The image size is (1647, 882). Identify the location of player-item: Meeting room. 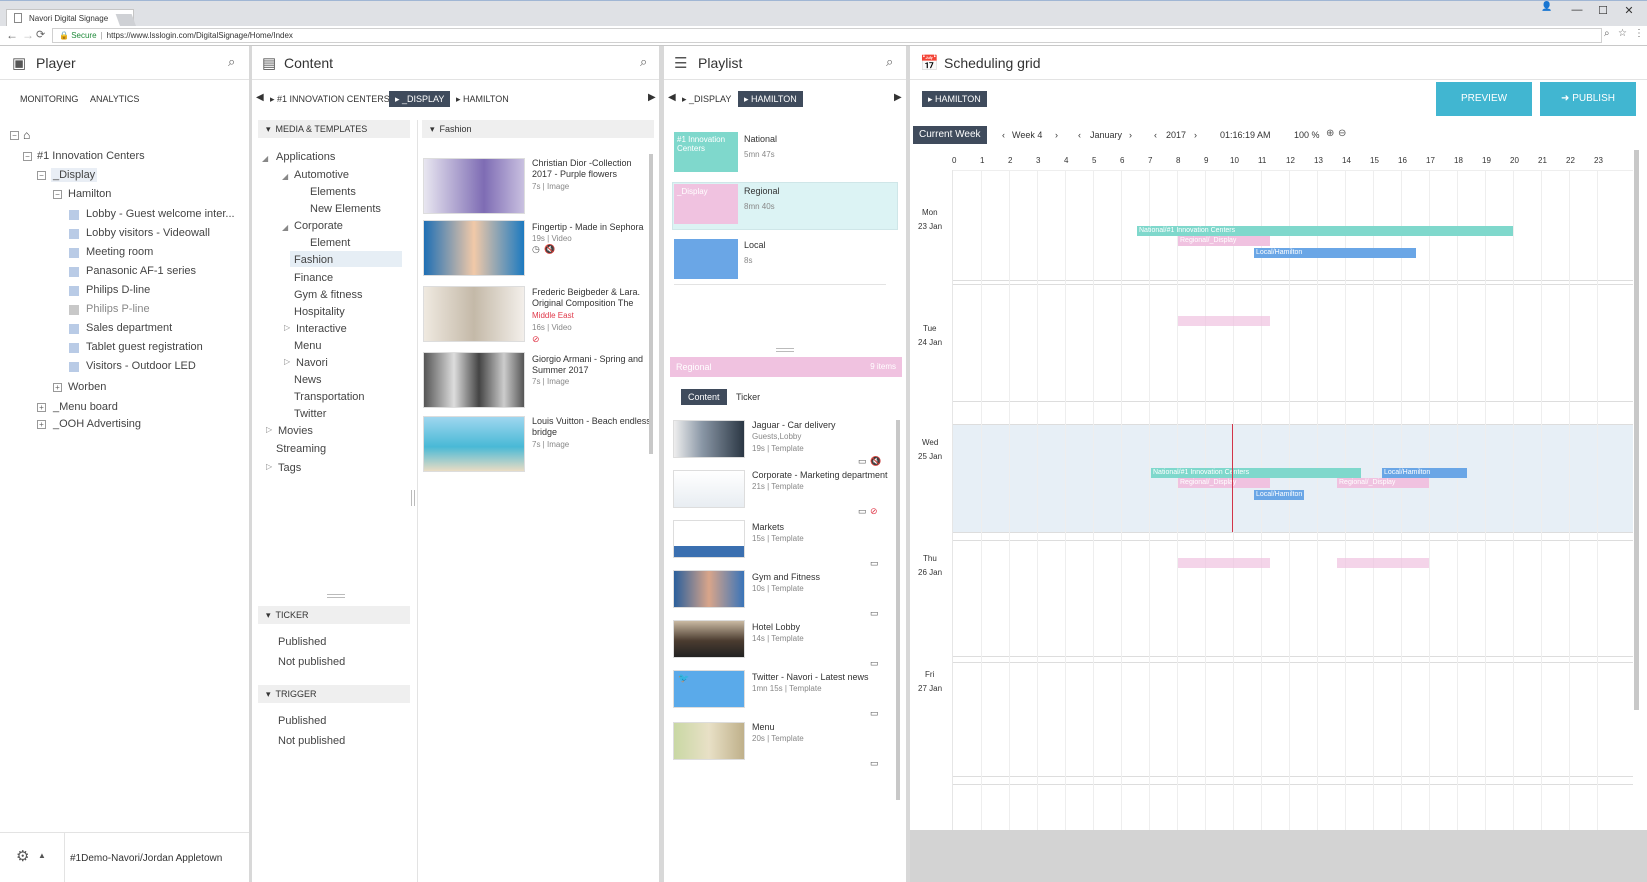
(119, 252).